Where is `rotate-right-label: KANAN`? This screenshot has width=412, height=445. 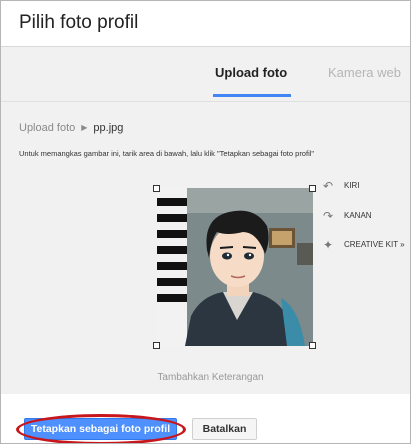 rotate-right-label: KANAN is located at coordinates (358, 216).